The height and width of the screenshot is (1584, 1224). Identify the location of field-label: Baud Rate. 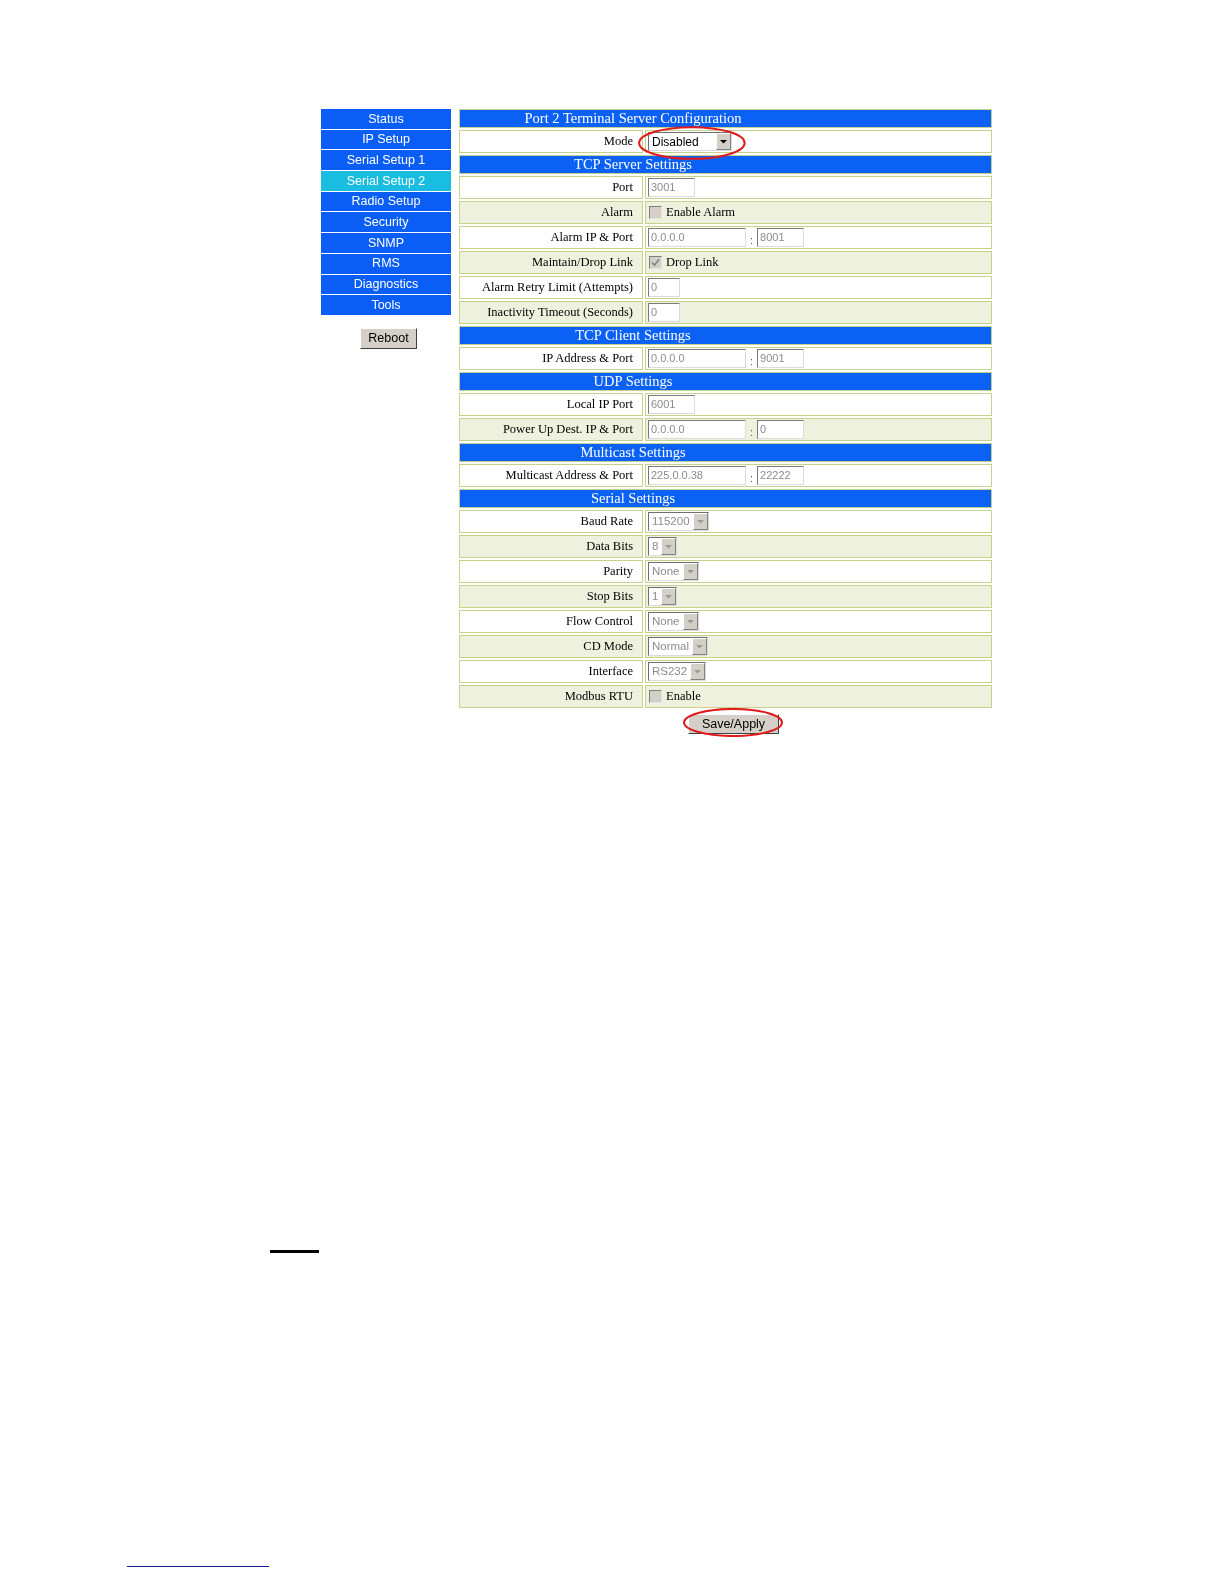
(551, 521).